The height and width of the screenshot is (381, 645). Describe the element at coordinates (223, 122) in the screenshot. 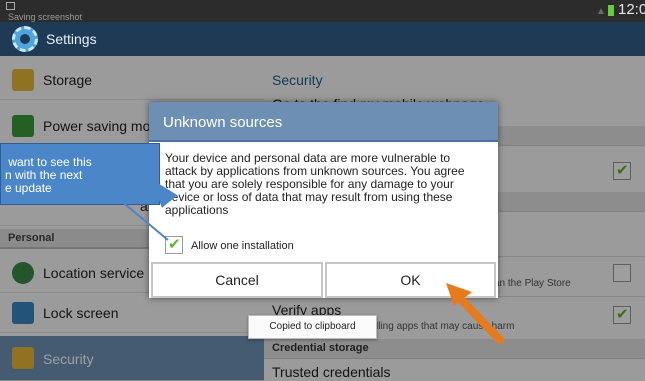

I see `dialog-title: Unknown sources` at that location.